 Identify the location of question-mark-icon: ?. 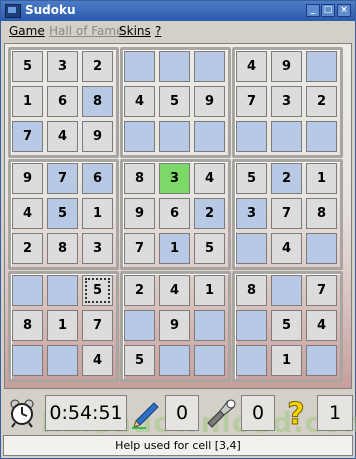
(296, 413).